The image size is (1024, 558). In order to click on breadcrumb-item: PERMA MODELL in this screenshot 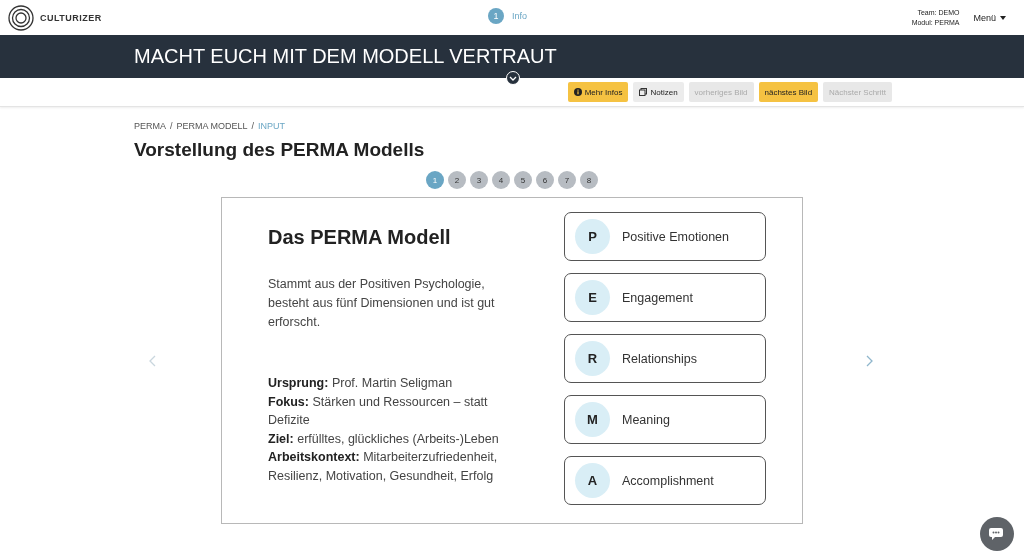, I will do `click(212, 126)`.